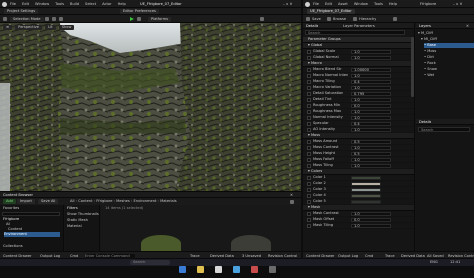 The image size is (474, 278). Describe the element at coordinates (339, 19) in the screenshot. I see `browse-button: Browse` at that location.